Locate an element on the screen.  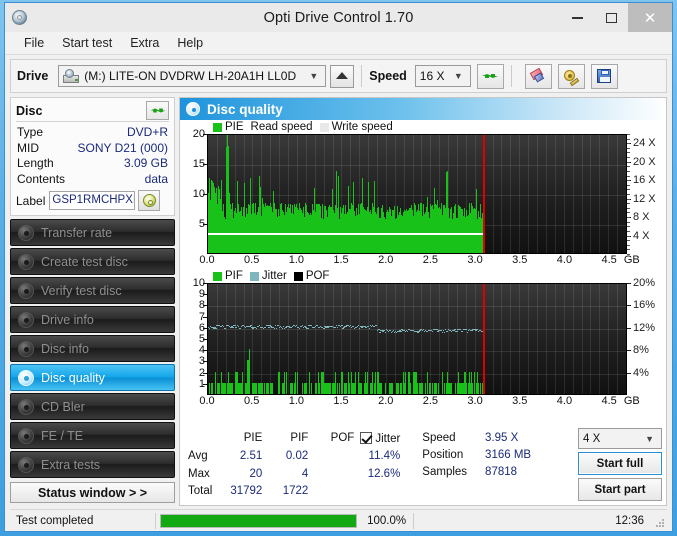
sidebar-item-label: Verify test disc is located at coordinates (81, 290).